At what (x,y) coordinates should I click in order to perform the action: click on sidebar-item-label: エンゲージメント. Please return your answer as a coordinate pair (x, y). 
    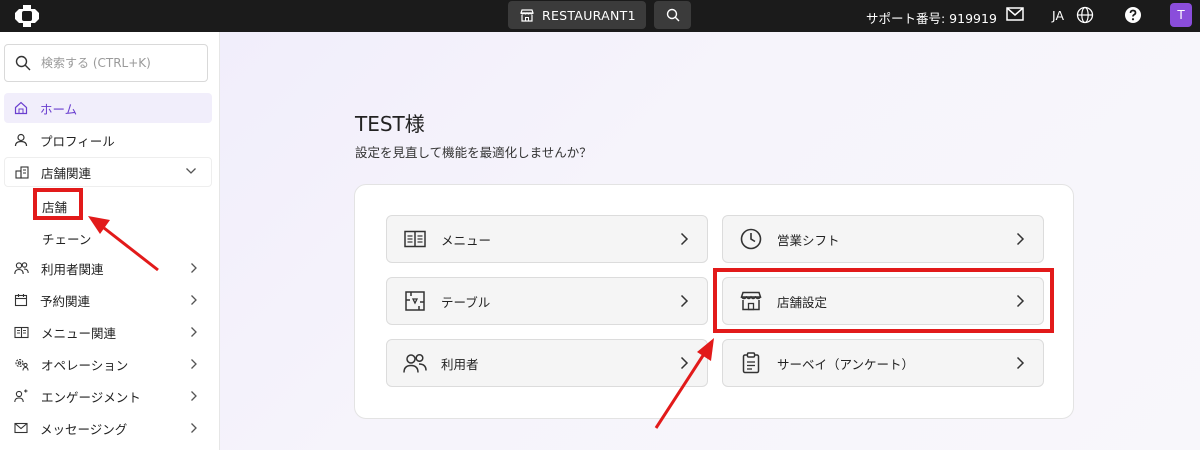
    Looking at the image, I should click on (91, 397).